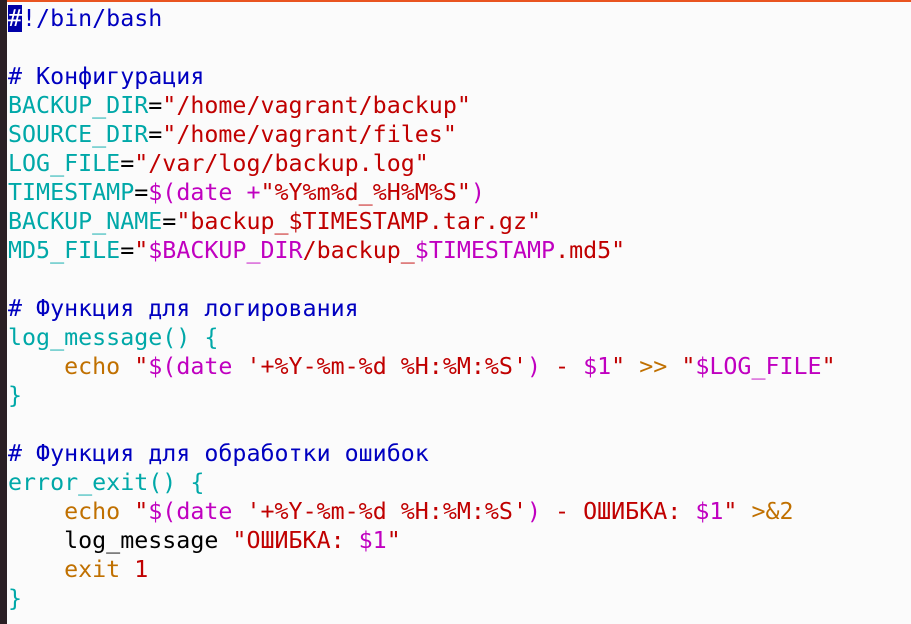 The width and height of the screenshot is (911, 624). I want to click on token-plain: log_message, so click(120, 540).